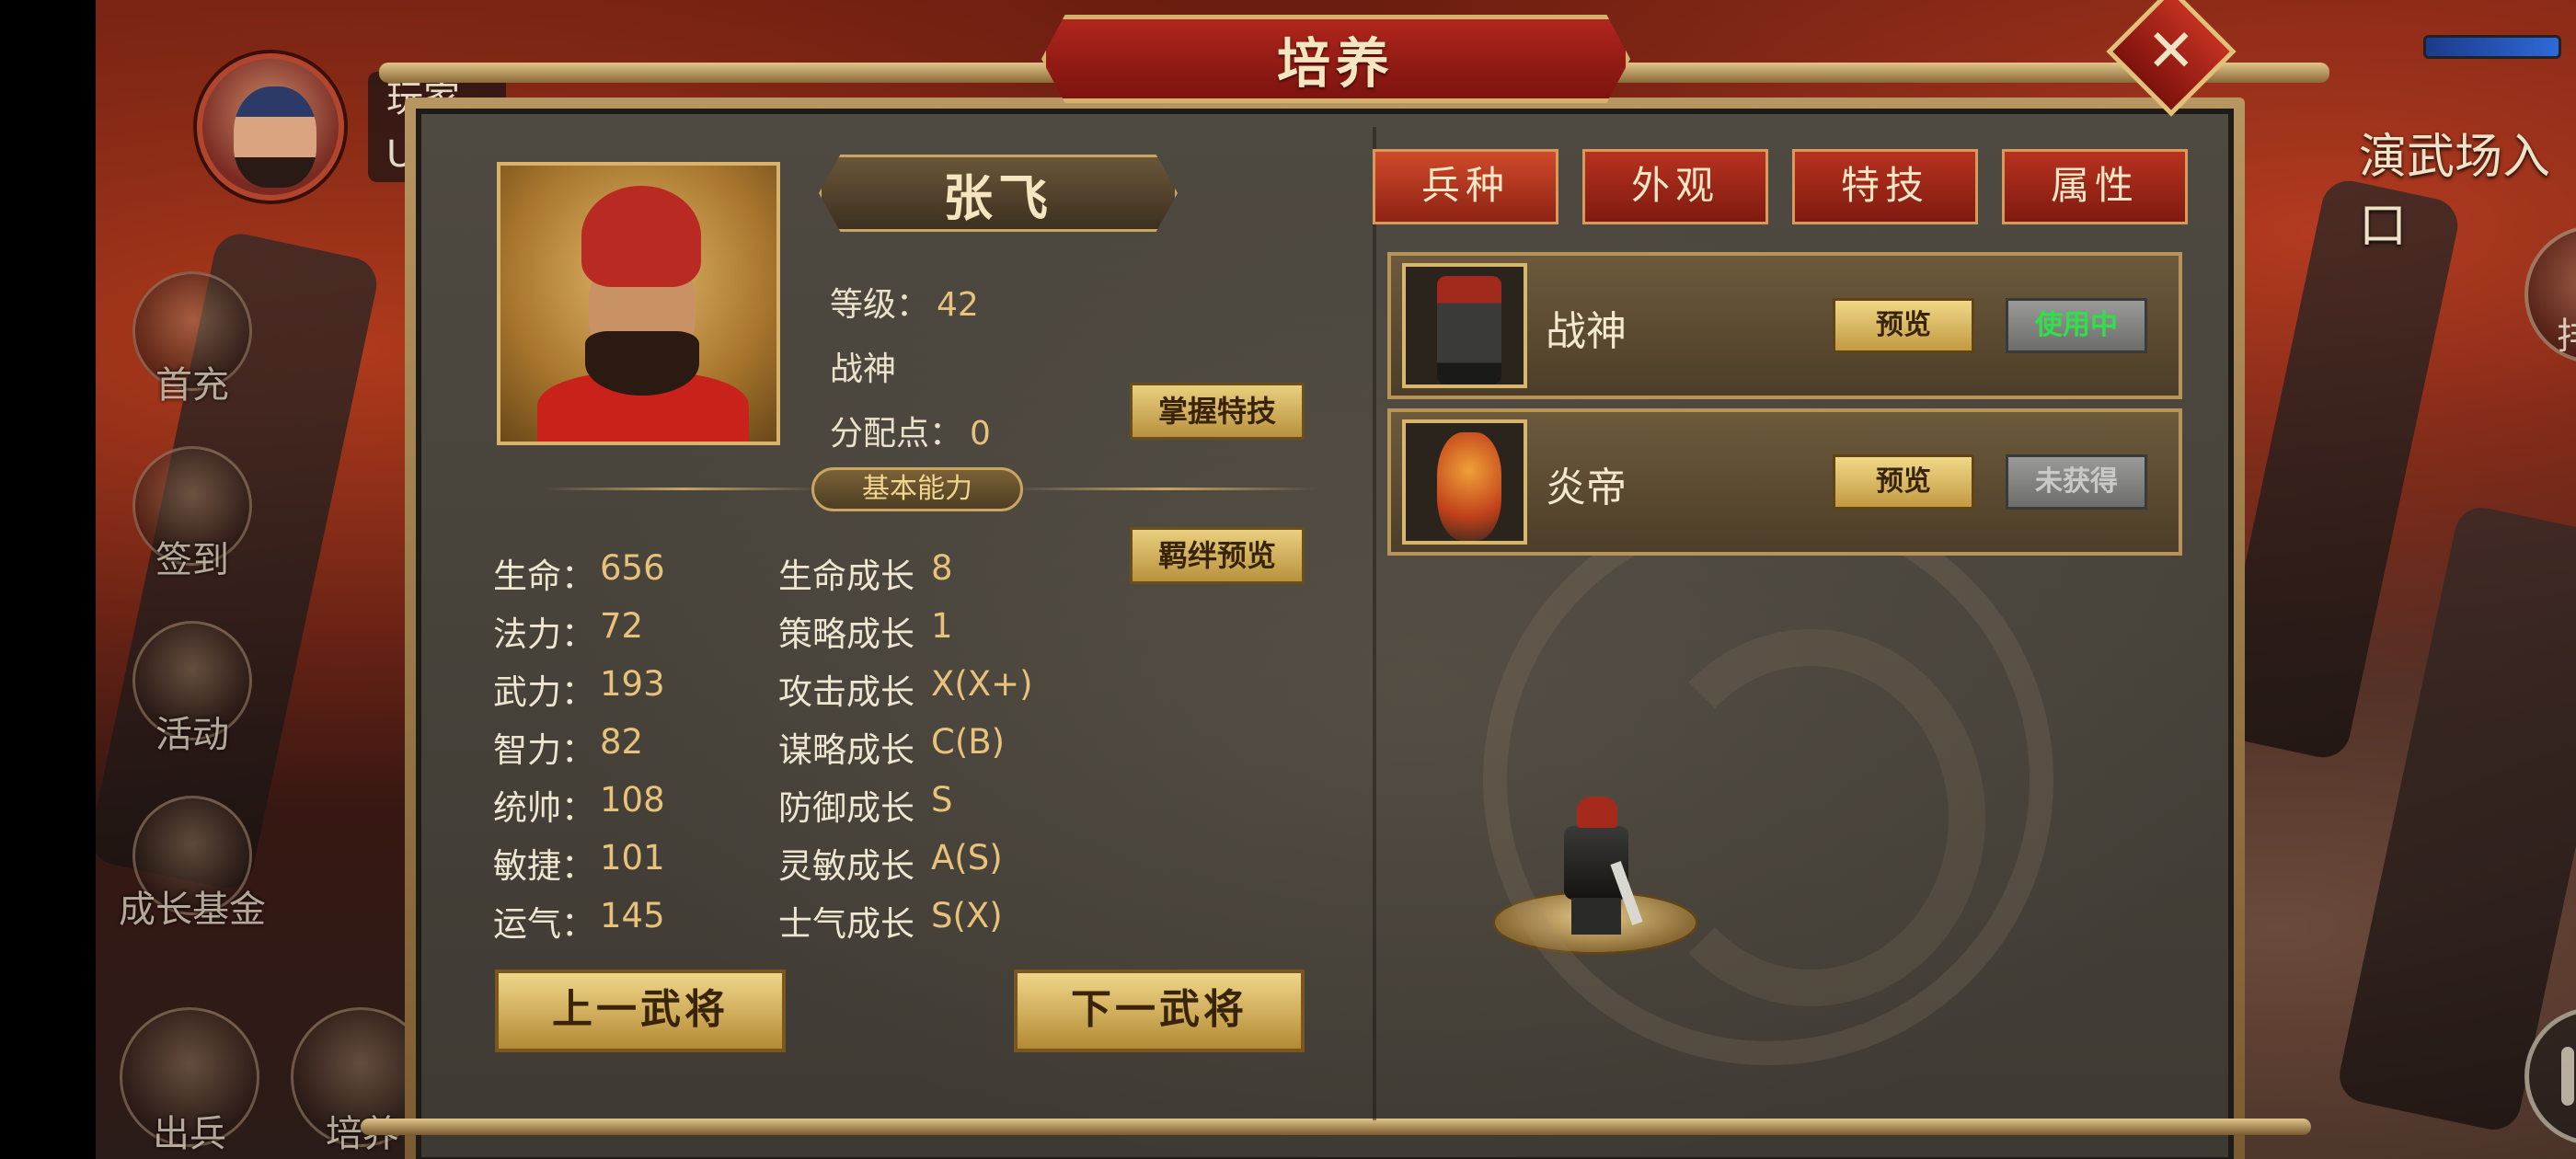  Describe the element at coordinates (967, 858) in the screenshot. I see `growth-value: A(S)` at that location.